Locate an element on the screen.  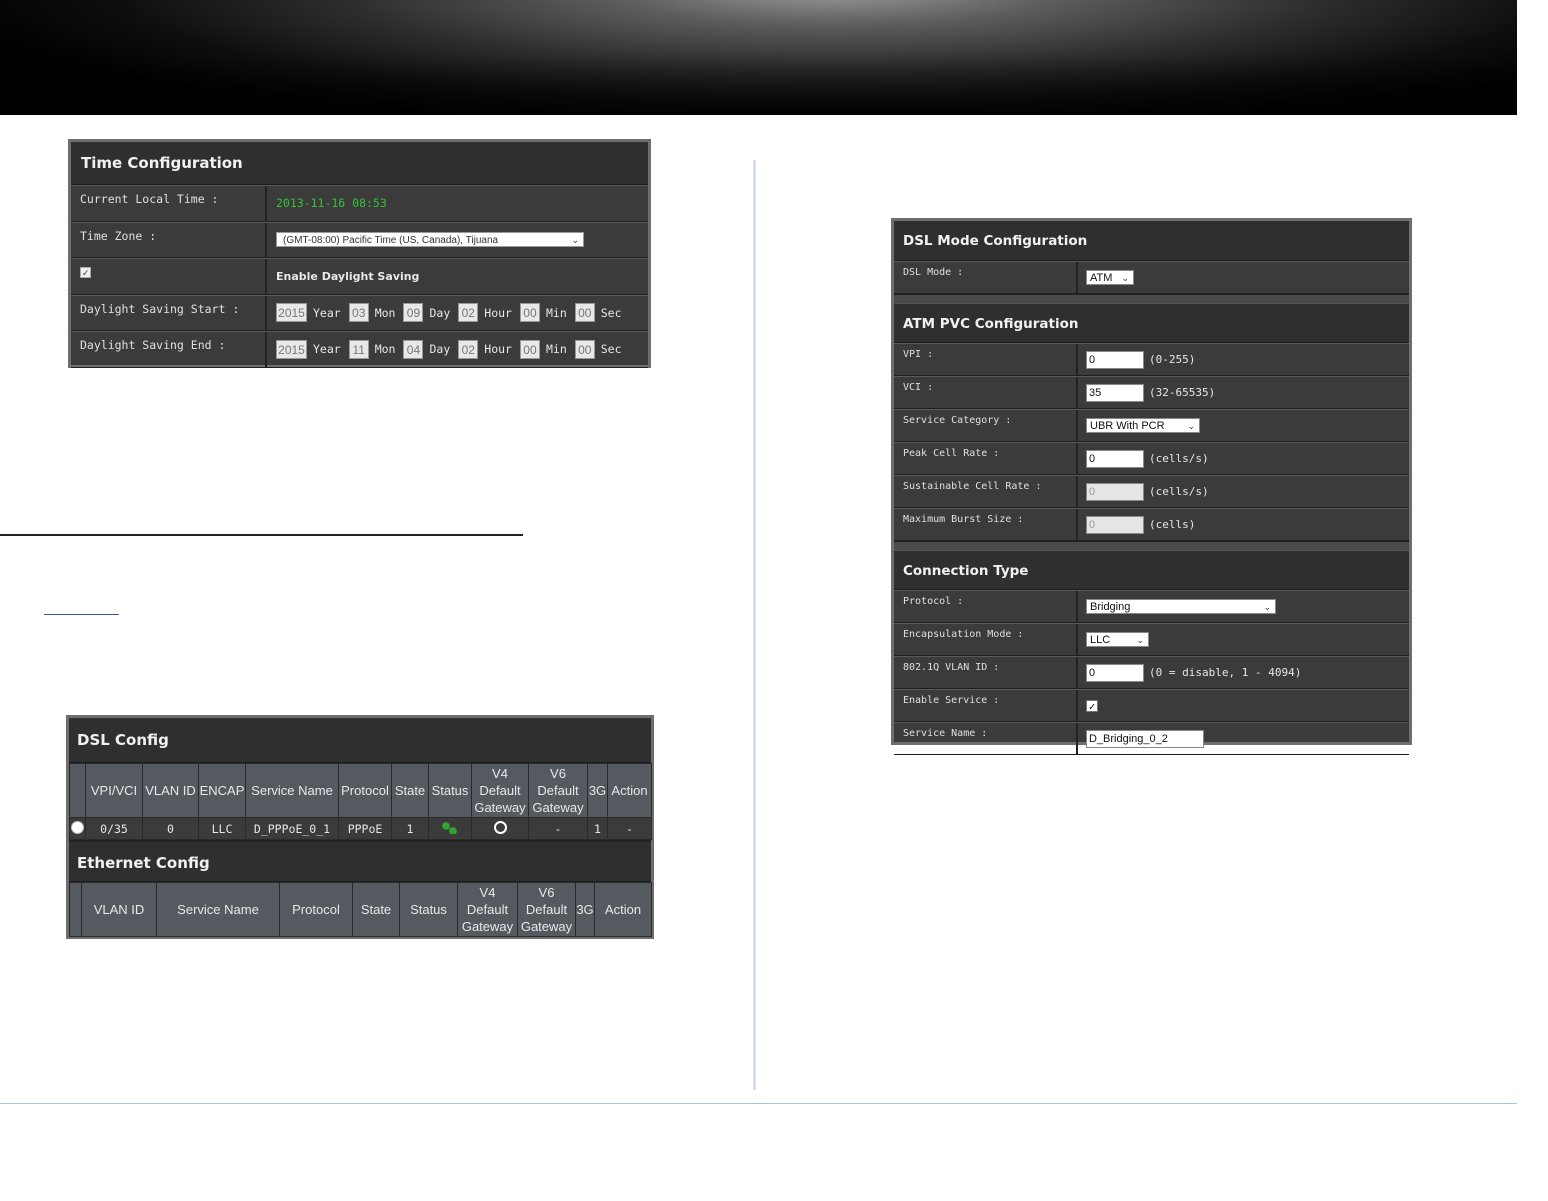
col-protocol: Protocol is located at coordinates (365, 790).